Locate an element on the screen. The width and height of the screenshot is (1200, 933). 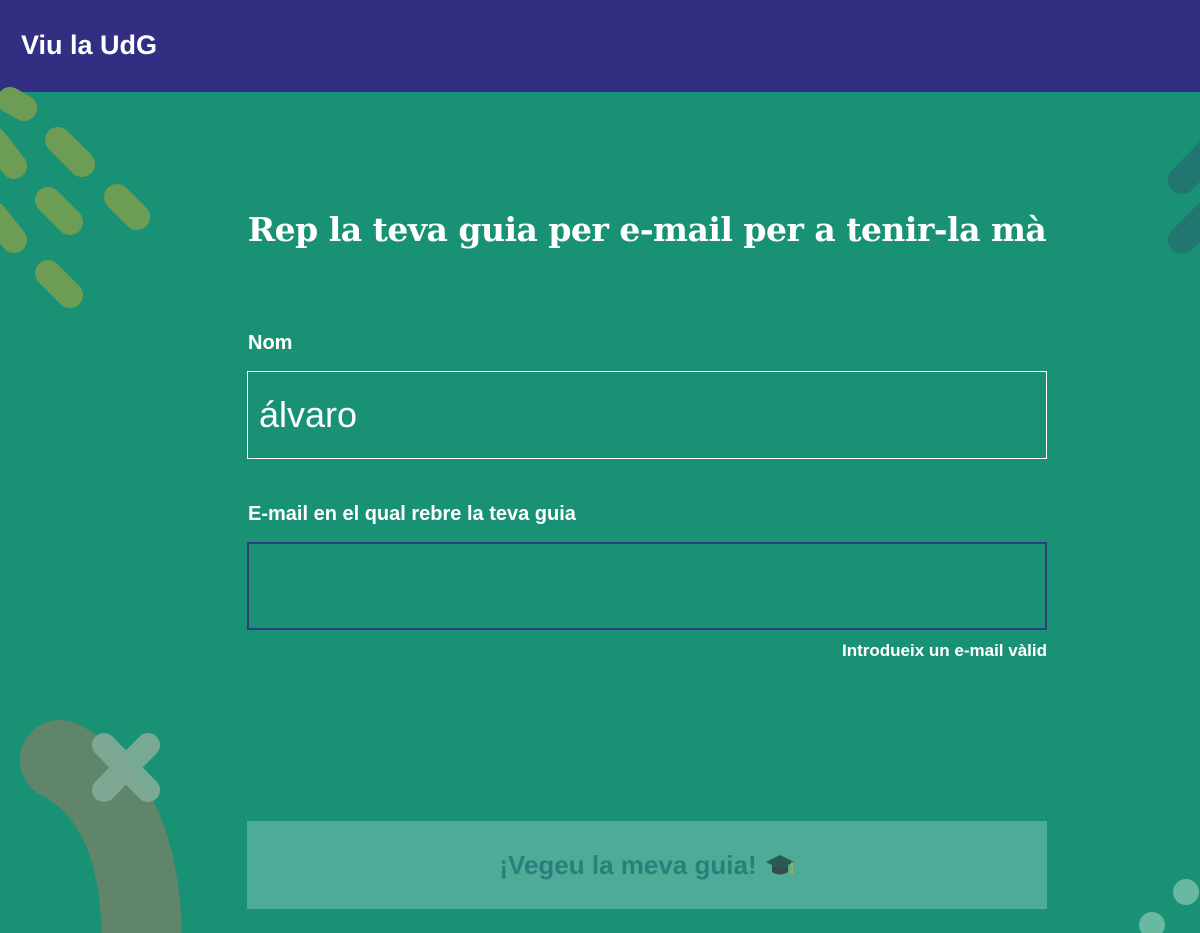
email-input is located at coordinates (647, 586).